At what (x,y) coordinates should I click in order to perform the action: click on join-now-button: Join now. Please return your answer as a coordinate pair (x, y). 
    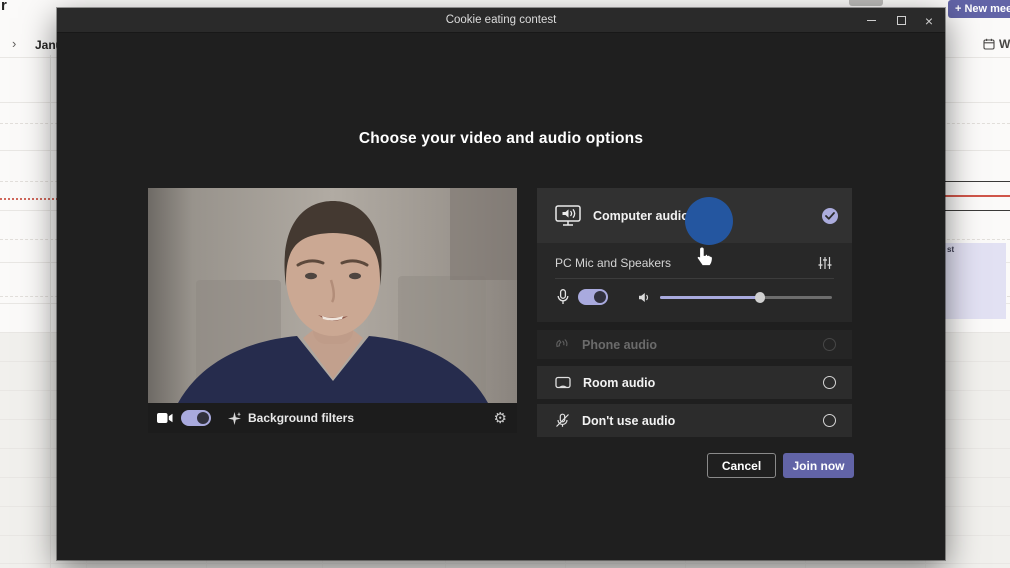
    Looking at the image, I should click on (818, 465).